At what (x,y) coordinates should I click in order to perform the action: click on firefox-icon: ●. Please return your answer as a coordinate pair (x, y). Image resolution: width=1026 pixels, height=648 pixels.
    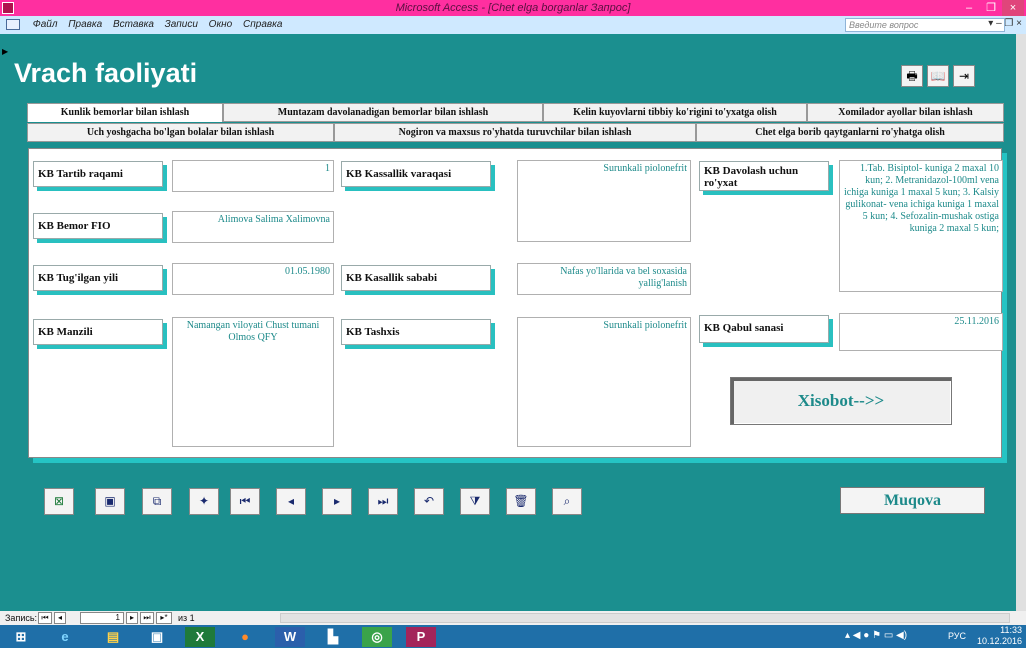
    Looking at the image, I should click on (245, 637).